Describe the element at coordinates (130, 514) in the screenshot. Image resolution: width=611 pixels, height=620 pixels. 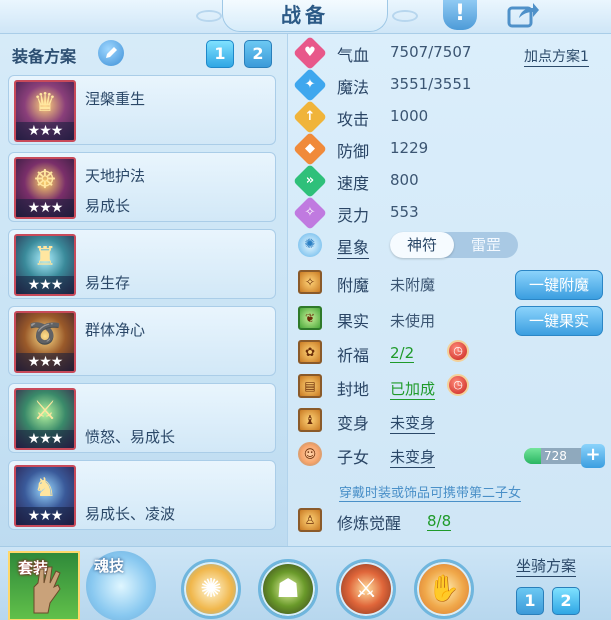
I see `equipment-trait: 易成长、凌波` at that location.